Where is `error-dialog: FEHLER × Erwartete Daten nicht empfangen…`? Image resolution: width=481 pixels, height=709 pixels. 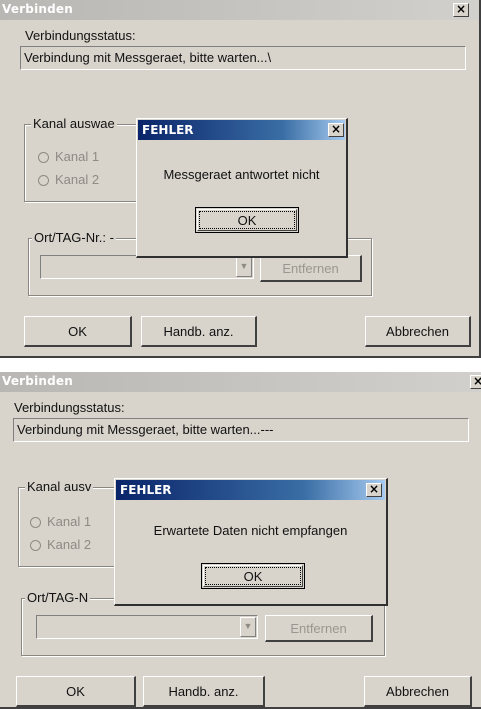 error-dialog: FEHLER × Erwartete Daten nicht empfangen… is located at coordinates (251, 542).